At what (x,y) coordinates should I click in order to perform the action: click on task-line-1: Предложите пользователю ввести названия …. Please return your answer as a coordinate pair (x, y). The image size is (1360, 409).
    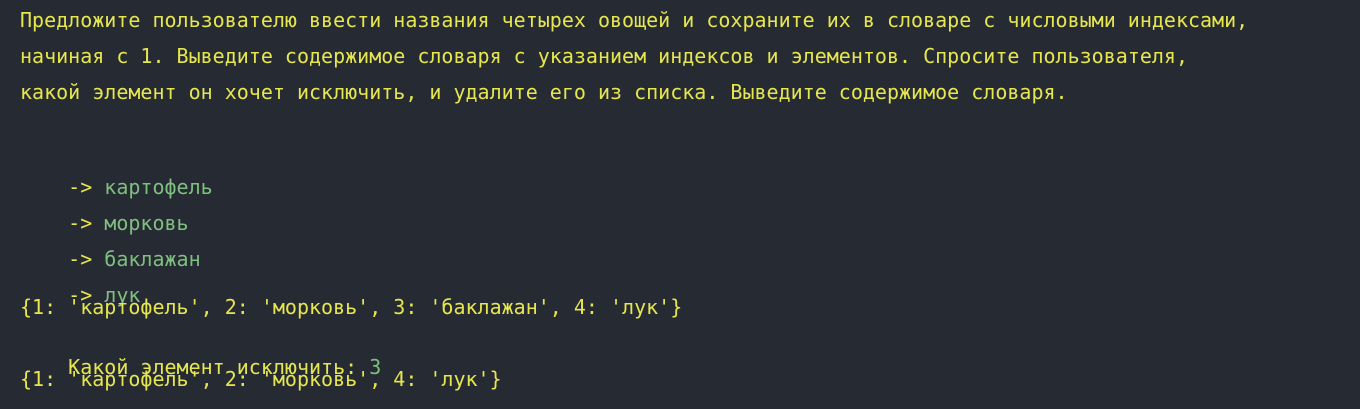
    Looking at the image, I should click on (634, 20).